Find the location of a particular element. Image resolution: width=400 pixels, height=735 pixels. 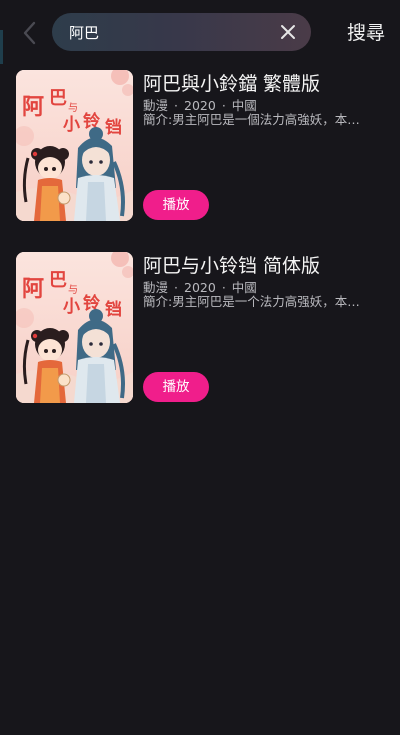

search-header: 搜尋 is located at coordinates (200, 33).